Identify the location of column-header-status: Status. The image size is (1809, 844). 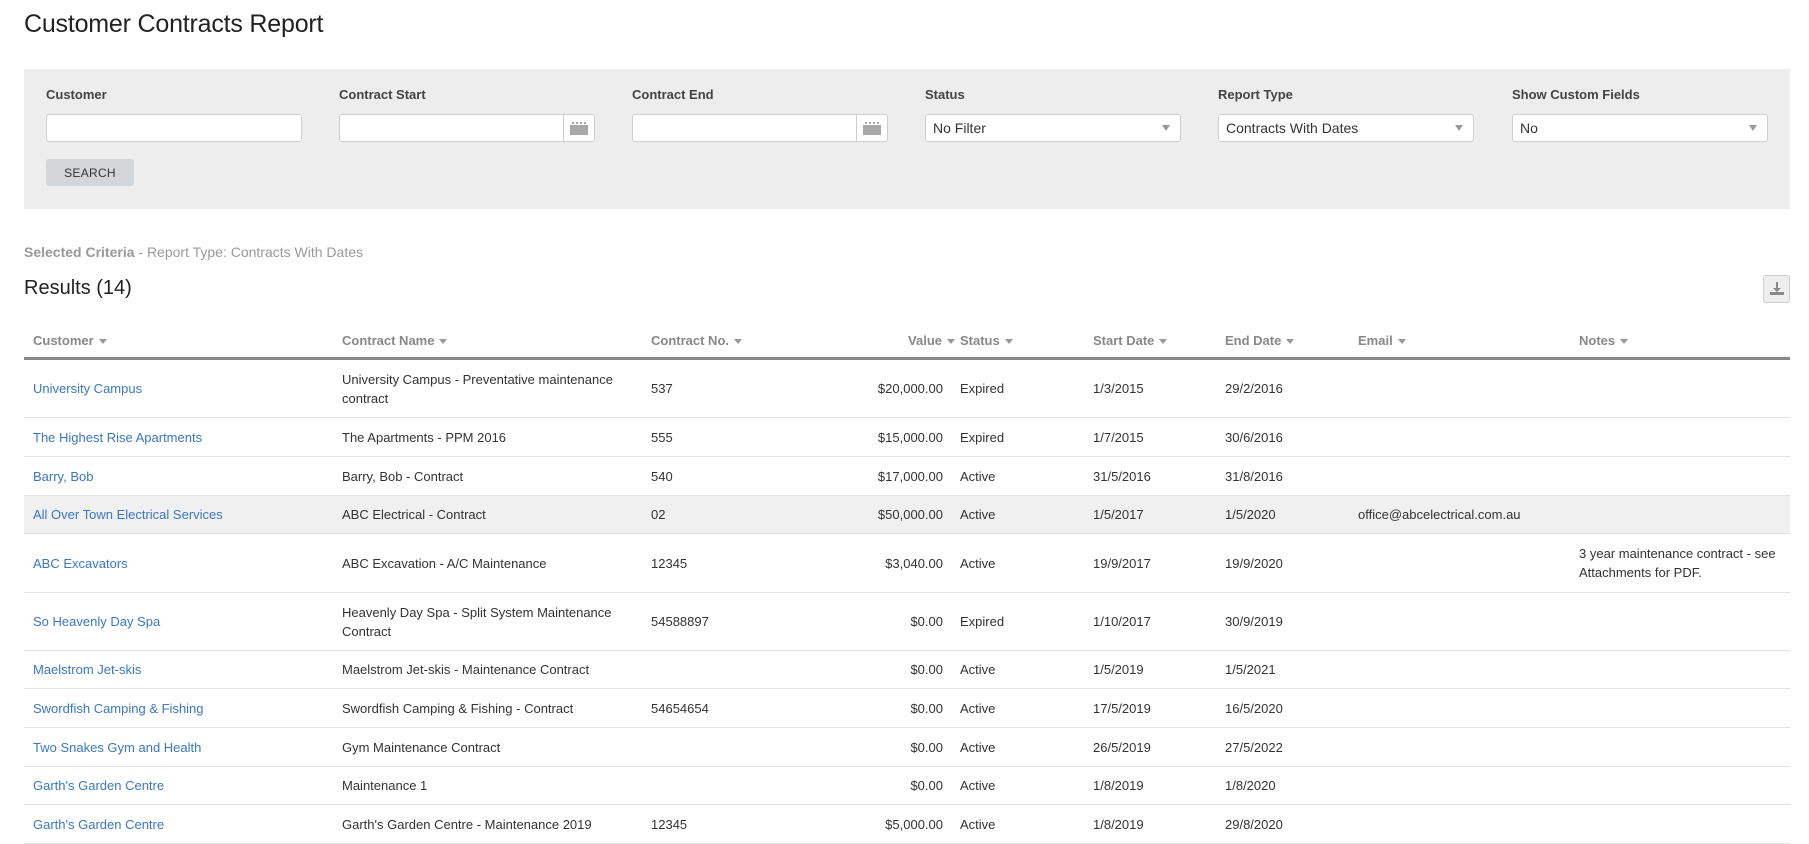
(986, 340).